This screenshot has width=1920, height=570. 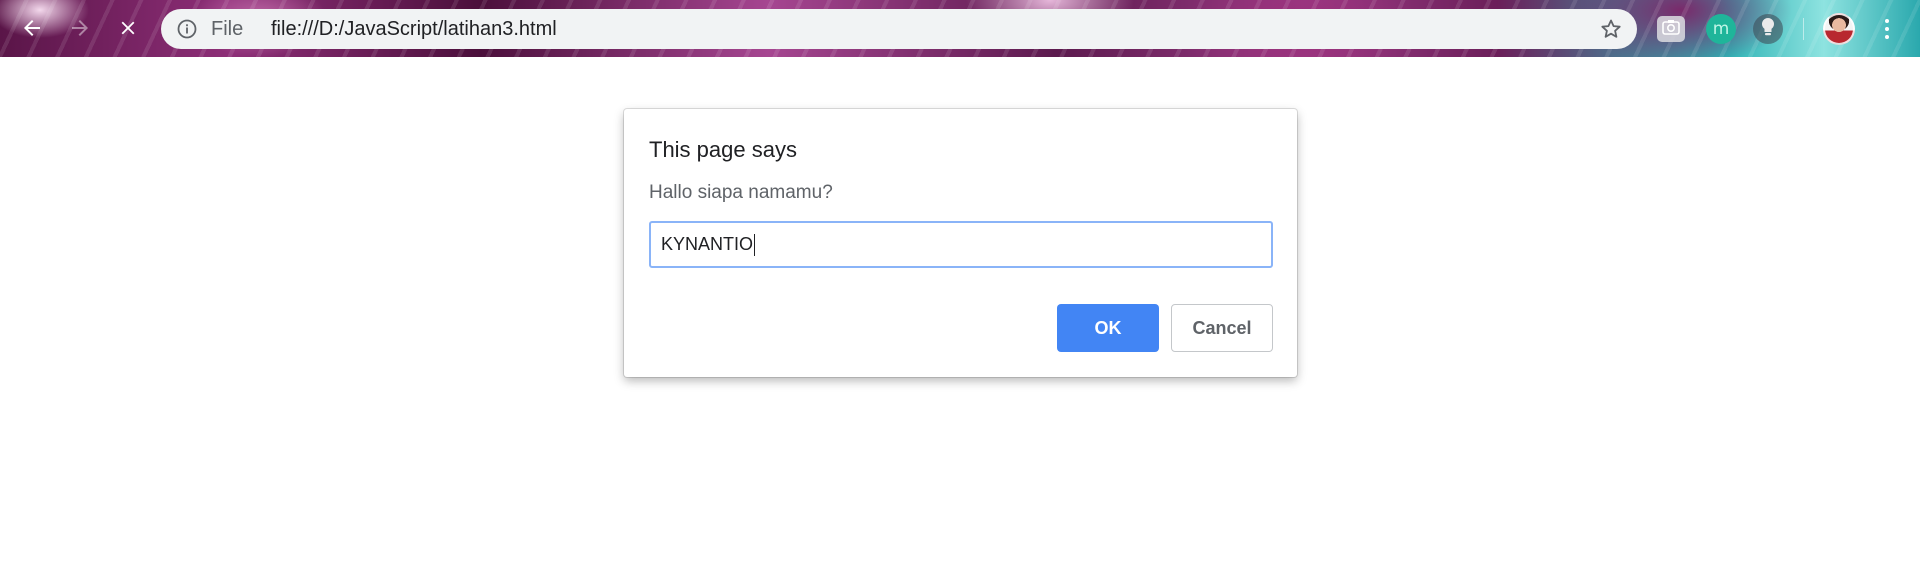 I want to click on stop-loading-button, so click(x=128, y=28).